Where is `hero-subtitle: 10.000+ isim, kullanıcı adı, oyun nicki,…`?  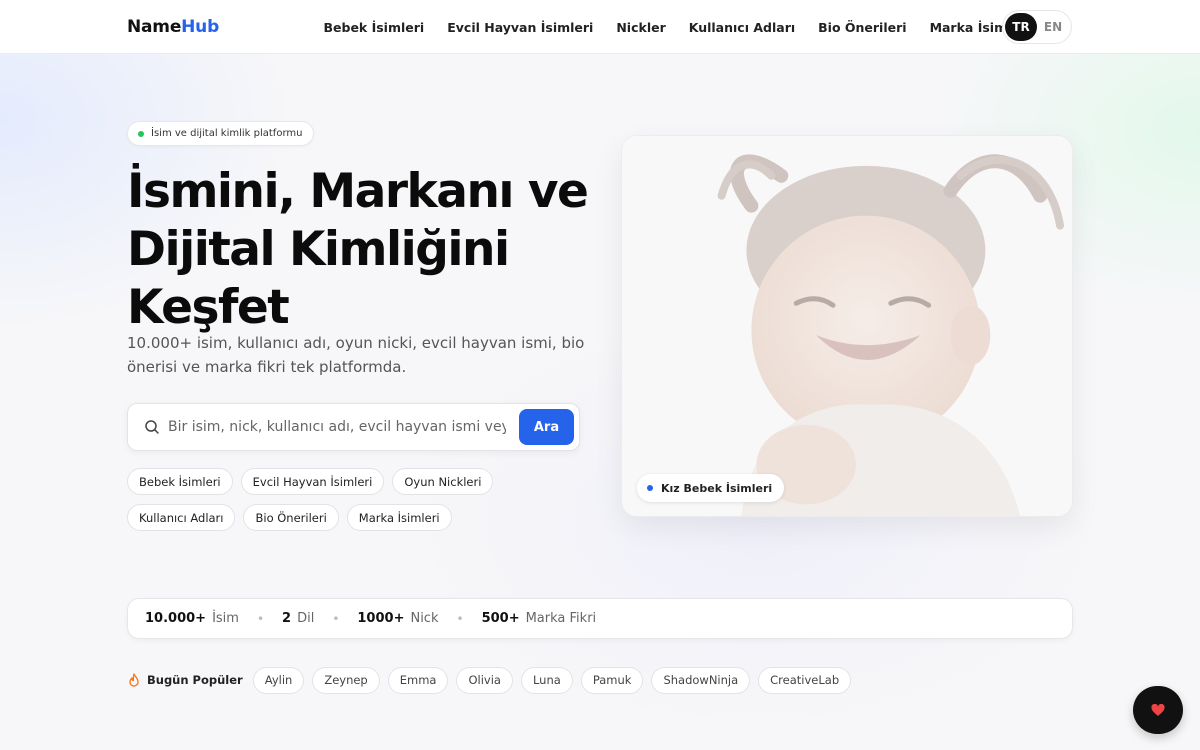
hero-subtitle: 10.000+ isim, kullanıcı adı, oyun nicki,… is located at coordinates (356, 355).